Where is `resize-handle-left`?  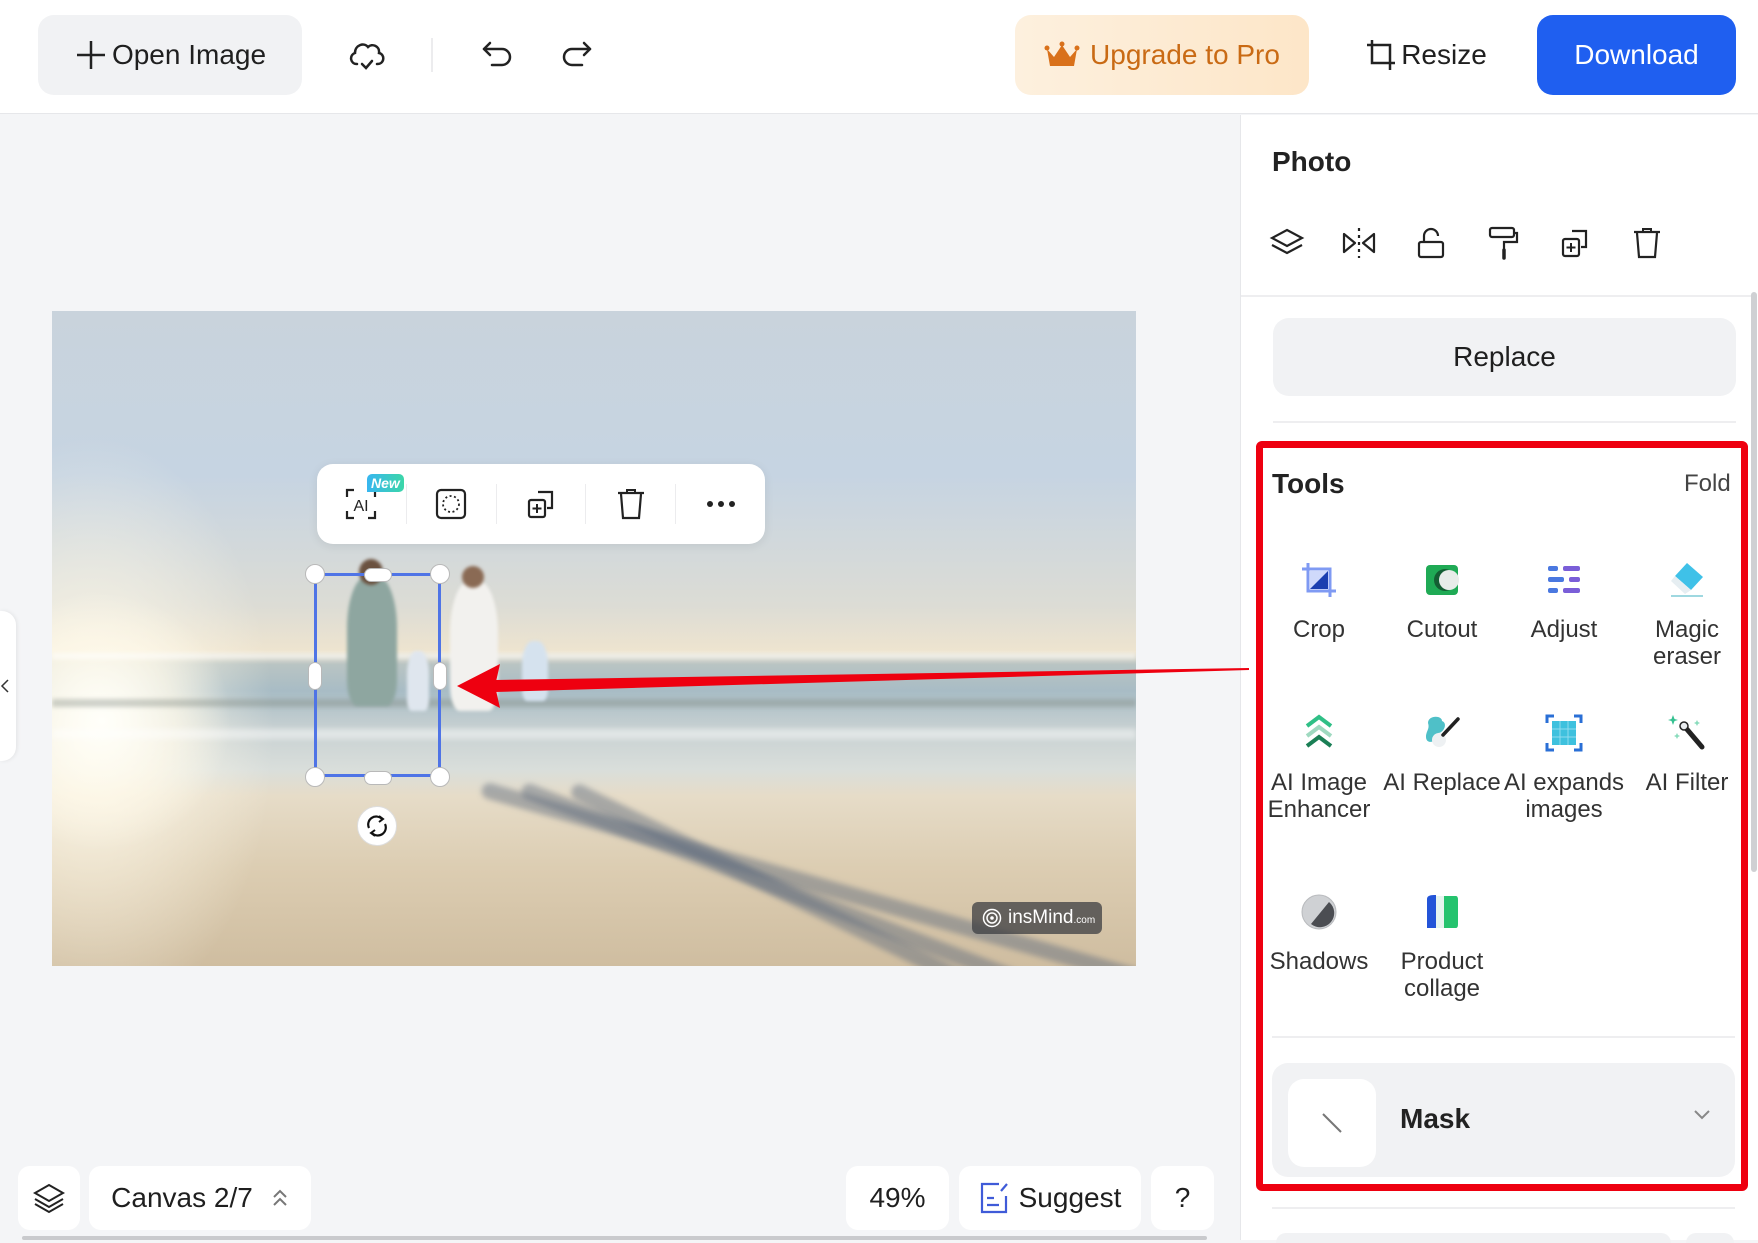
resize-handle-left is located at coordinates (315, 676).